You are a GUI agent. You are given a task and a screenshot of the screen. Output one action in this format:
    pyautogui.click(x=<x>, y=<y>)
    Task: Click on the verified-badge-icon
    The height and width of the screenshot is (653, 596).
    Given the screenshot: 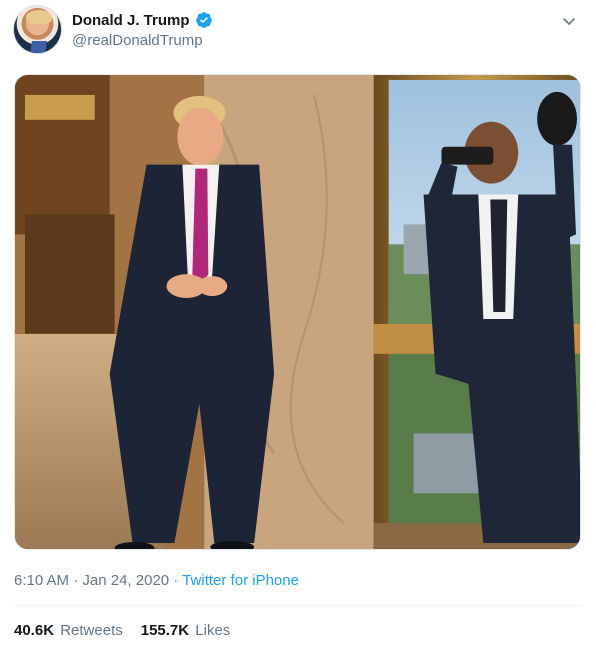 What is the action you would take?
    pyautogui.click(x=204, y=20)
    